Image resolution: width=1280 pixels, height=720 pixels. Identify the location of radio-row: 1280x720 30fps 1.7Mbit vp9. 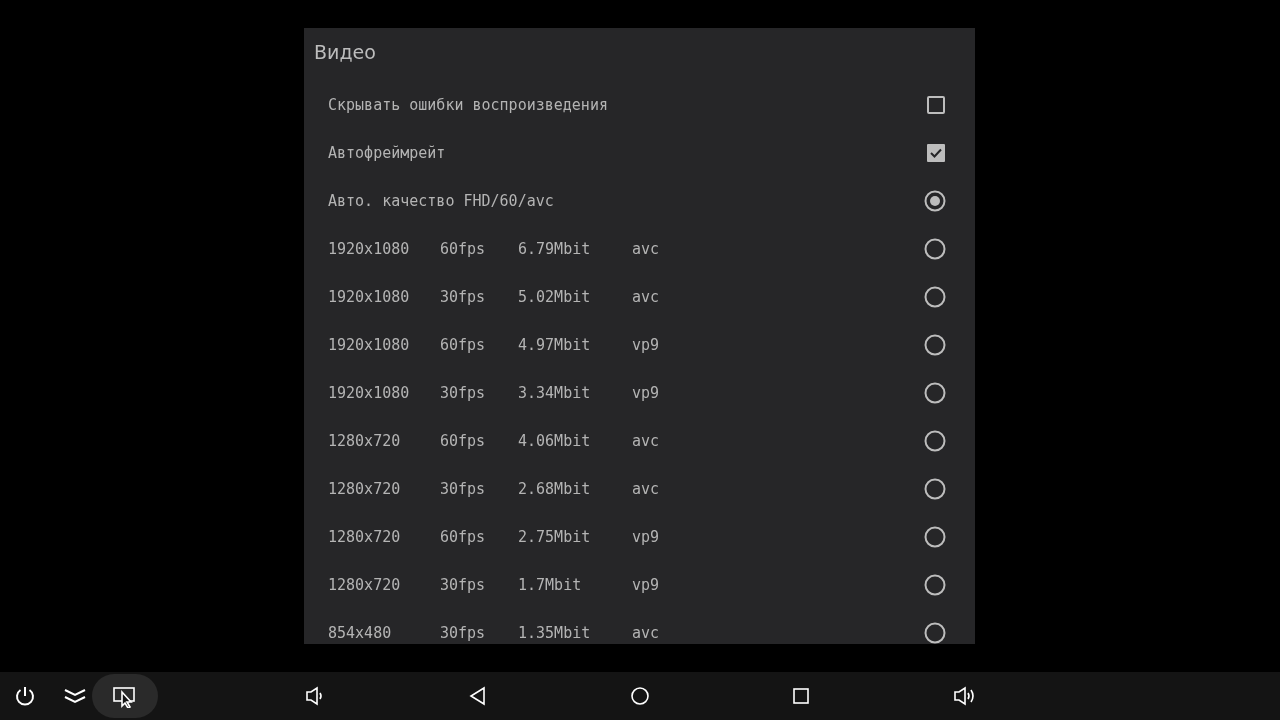
(639, 585).